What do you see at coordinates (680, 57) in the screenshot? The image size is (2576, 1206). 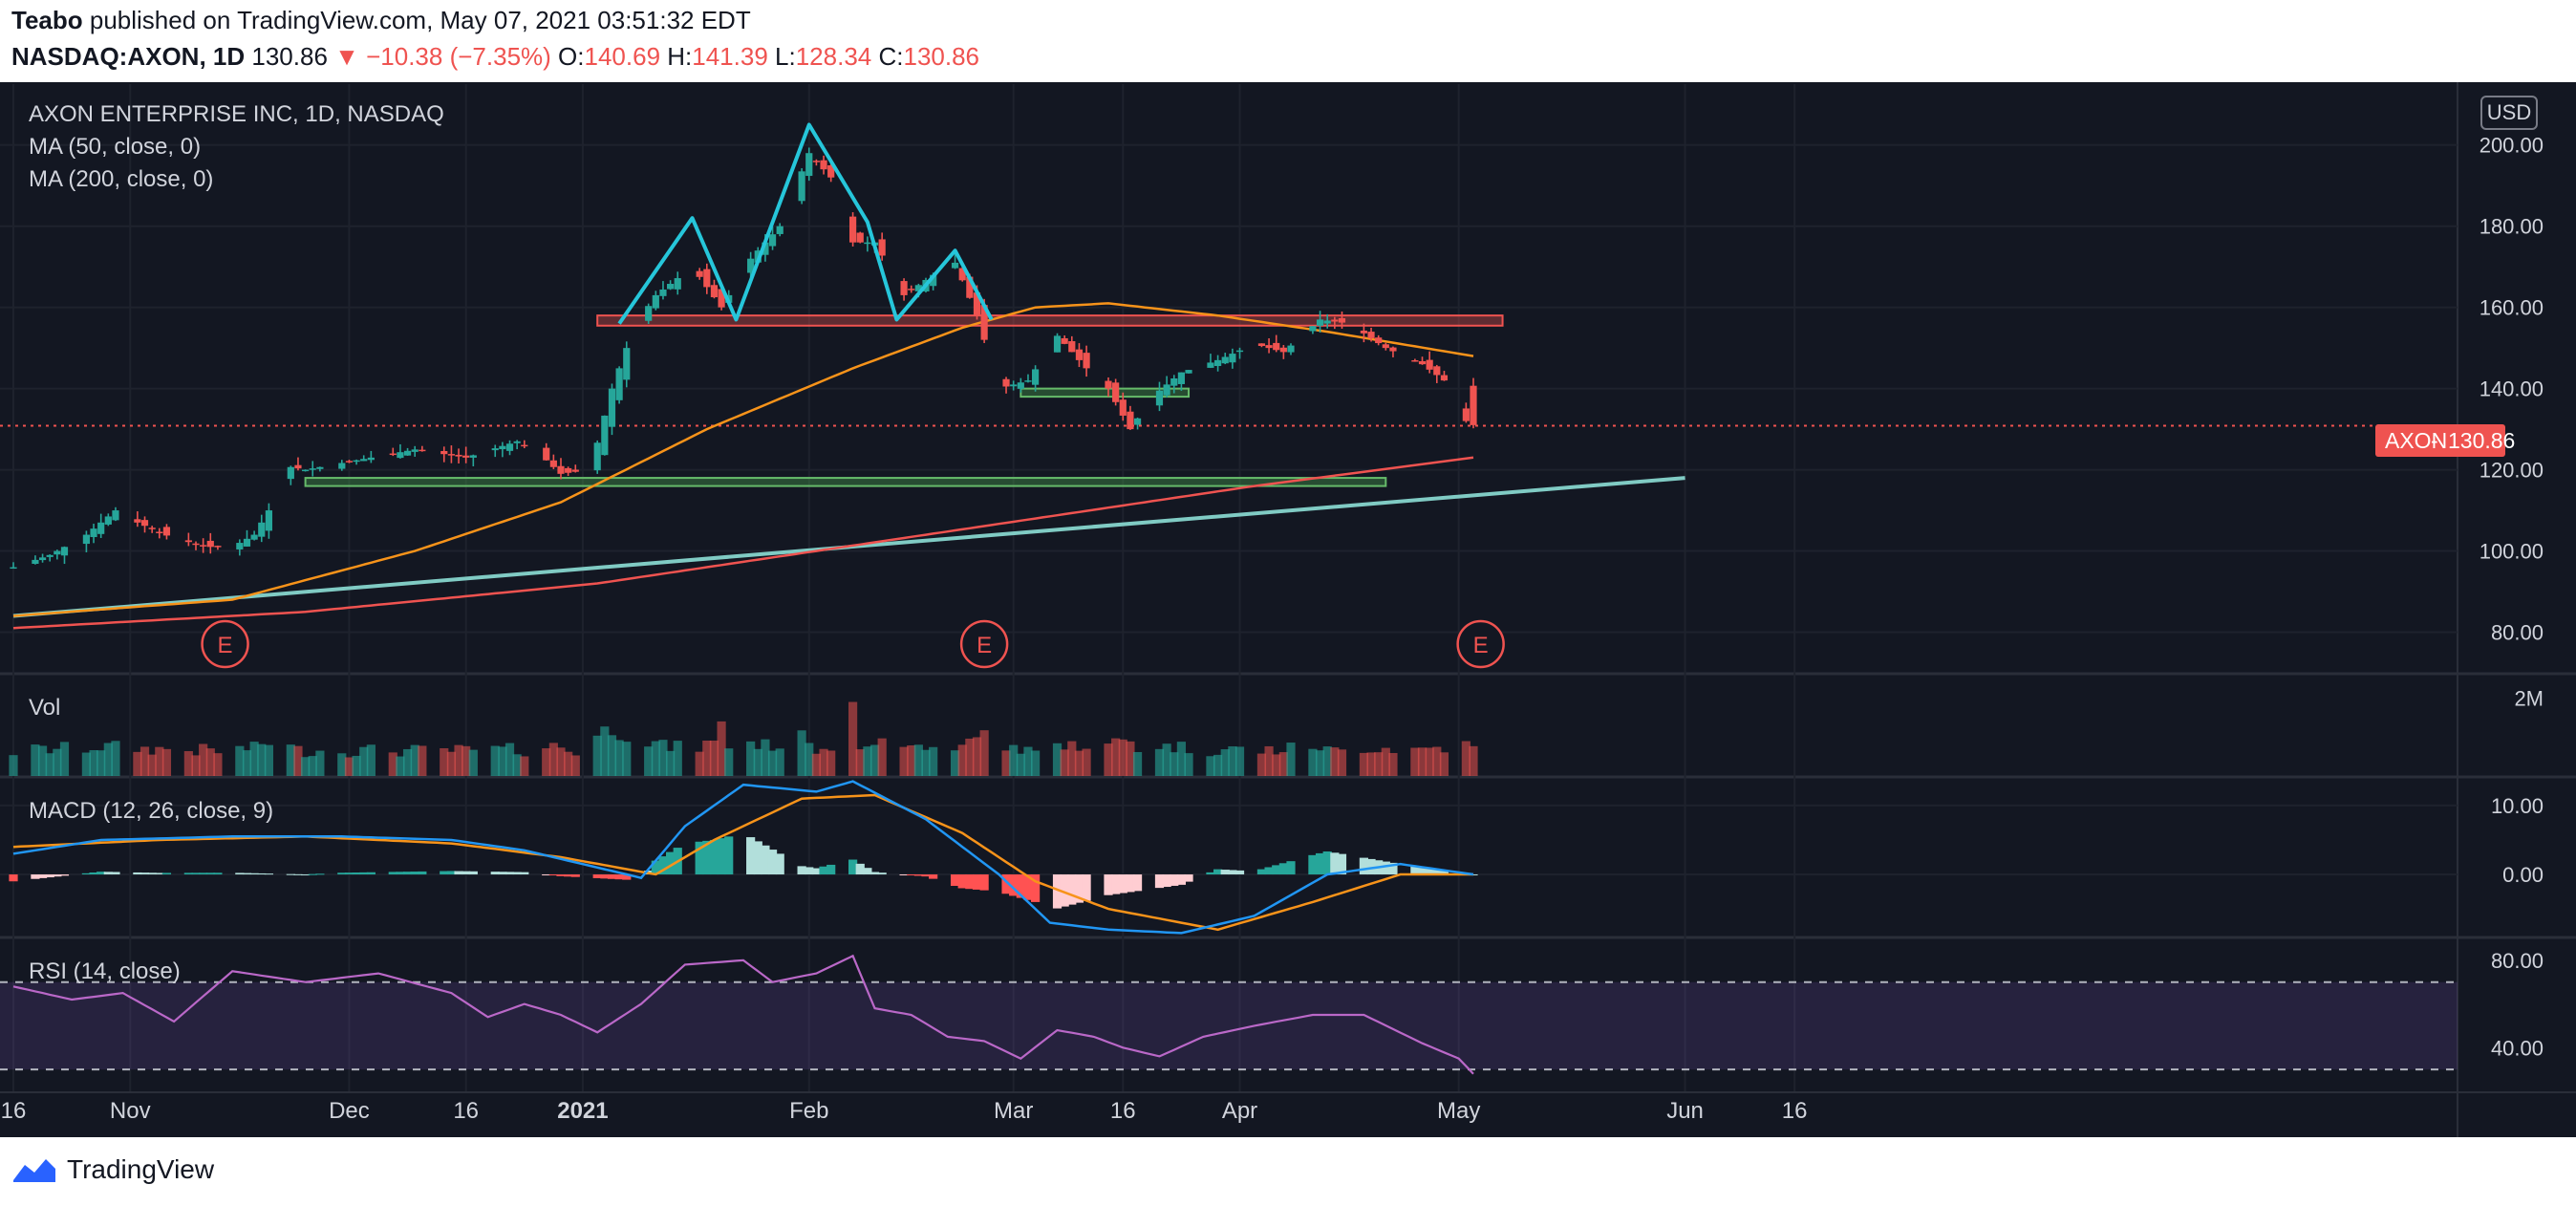 I see `high-label: H:` at bounding box center [680, 57].